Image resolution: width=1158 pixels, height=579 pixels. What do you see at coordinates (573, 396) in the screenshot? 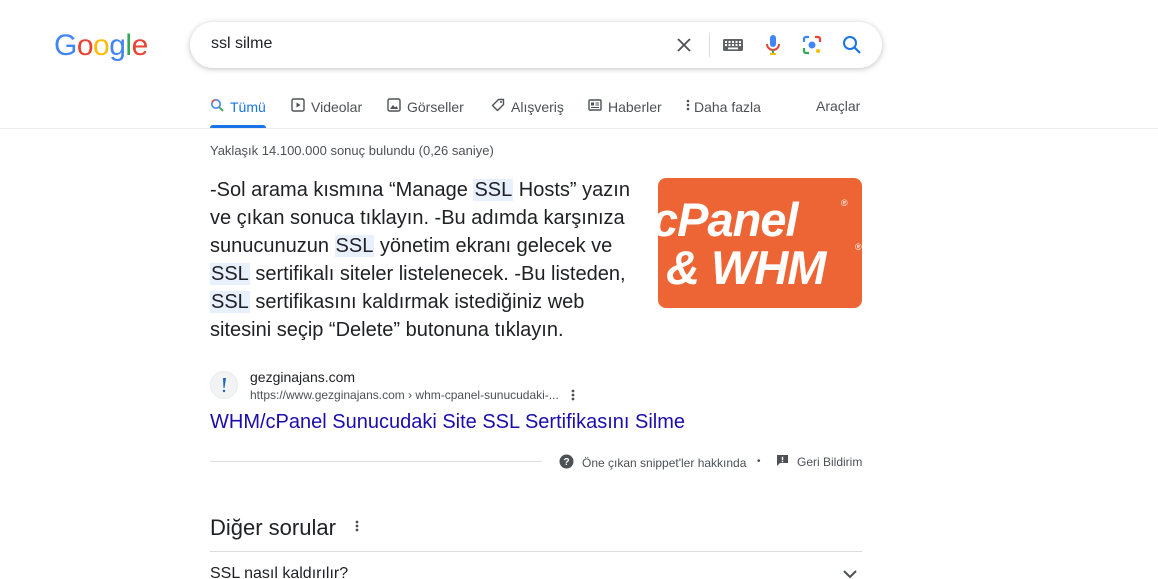
I see `result-options-icon` at bounding box center [573, 396].